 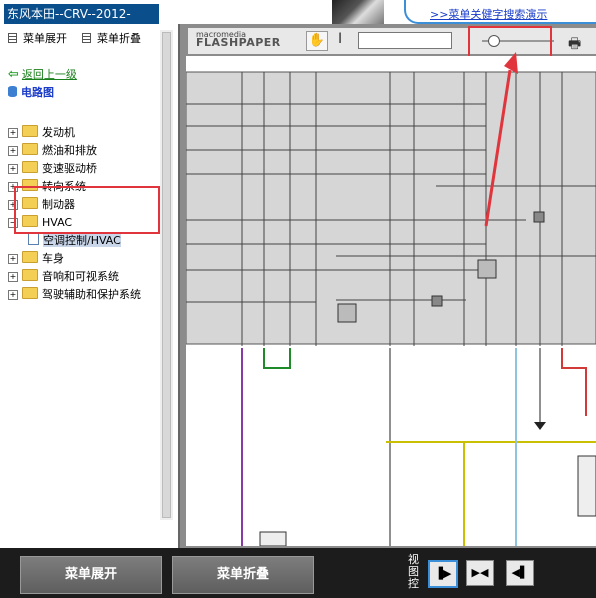 I want to click on tree-item-label: 变速驱动桥, so click(x=69, y=168).